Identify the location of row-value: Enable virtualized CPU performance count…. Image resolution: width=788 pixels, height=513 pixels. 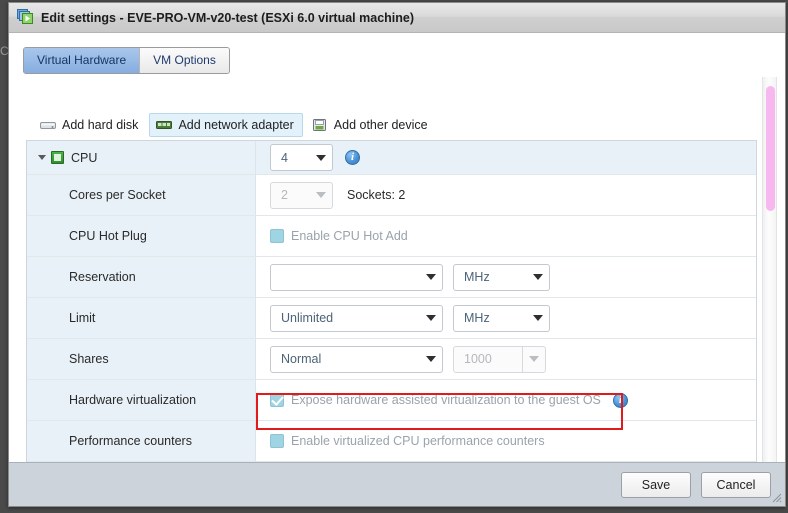
(506, 441).